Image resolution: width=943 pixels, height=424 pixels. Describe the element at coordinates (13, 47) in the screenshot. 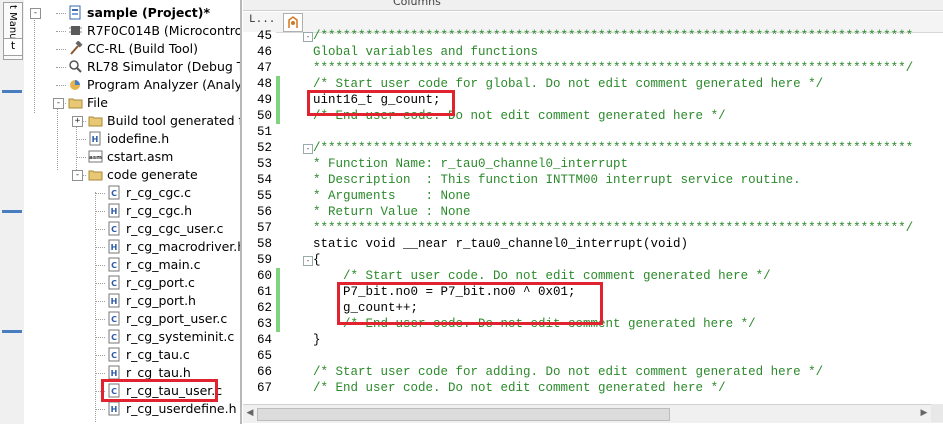

I see `side-tab-glyph: t` at that location.